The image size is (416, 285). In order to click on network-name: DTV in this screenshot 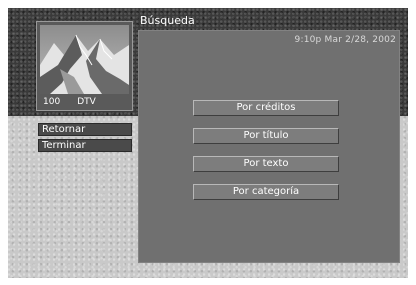, I will do `click(86, 102)`.